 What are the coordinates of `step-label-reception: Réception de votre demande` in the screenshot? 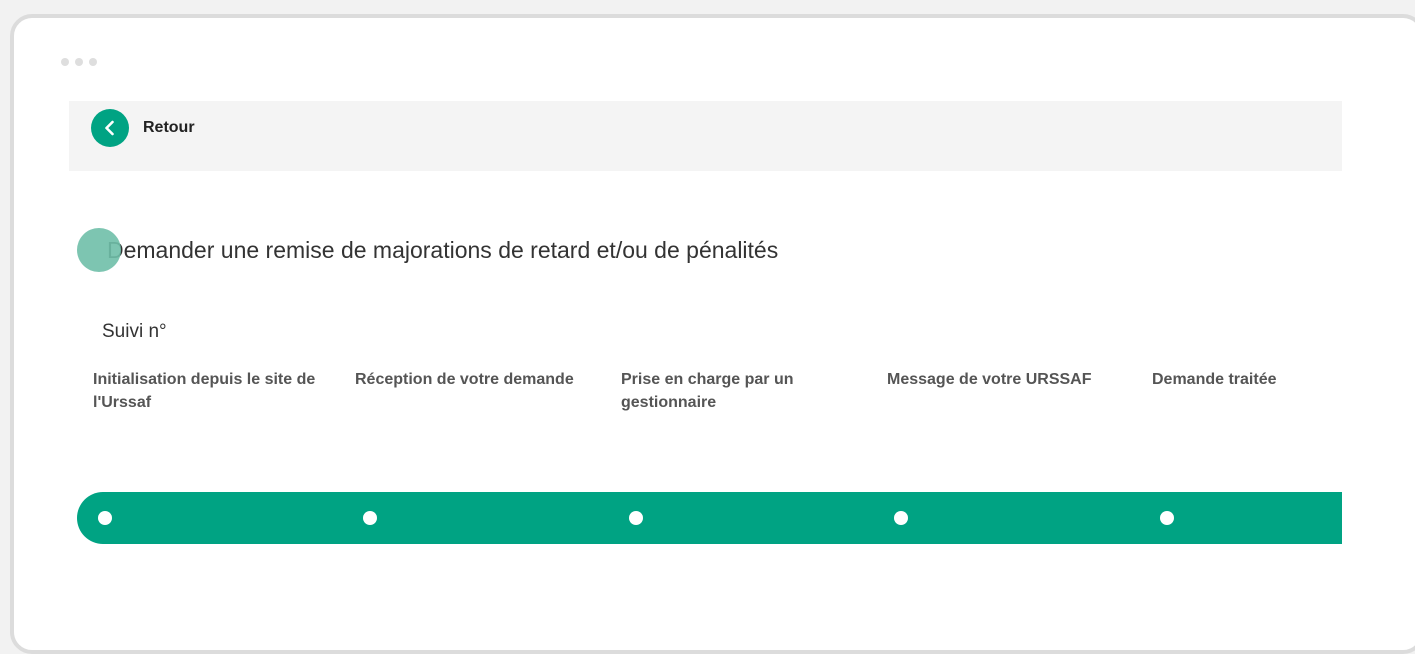 It's located at (464, 379).